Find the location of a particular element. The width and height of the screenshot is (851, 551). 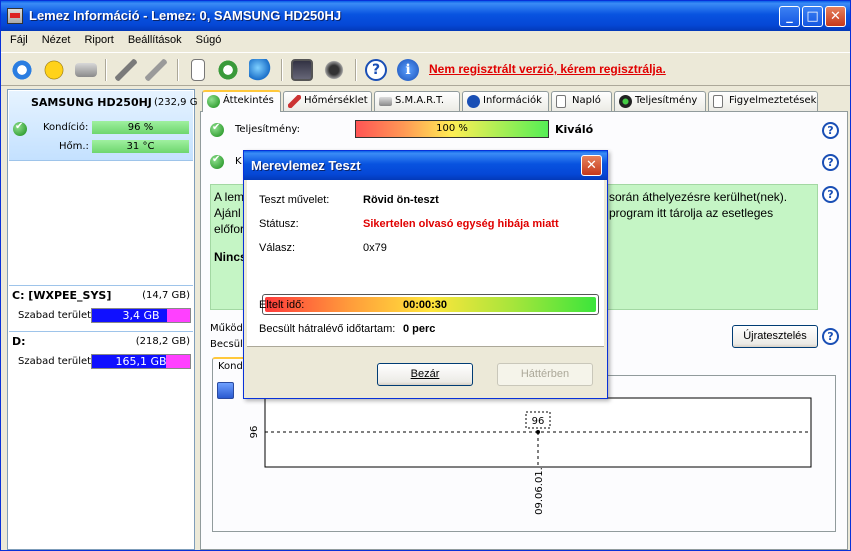

thermometer-icon is located at coordinates (294, 101).